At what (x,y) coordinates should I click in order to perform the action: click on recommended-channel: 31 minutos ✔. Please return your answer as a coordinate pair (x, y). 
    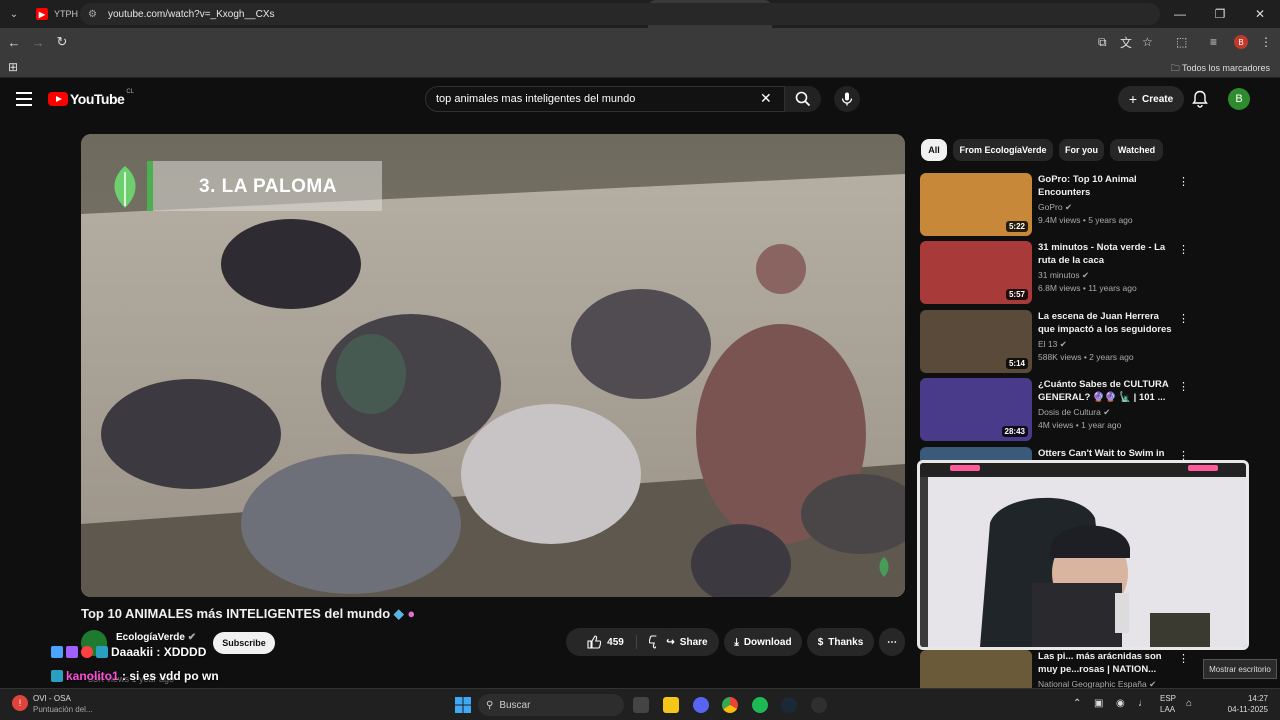
    Looking at the image, I should click on (1063, 275).